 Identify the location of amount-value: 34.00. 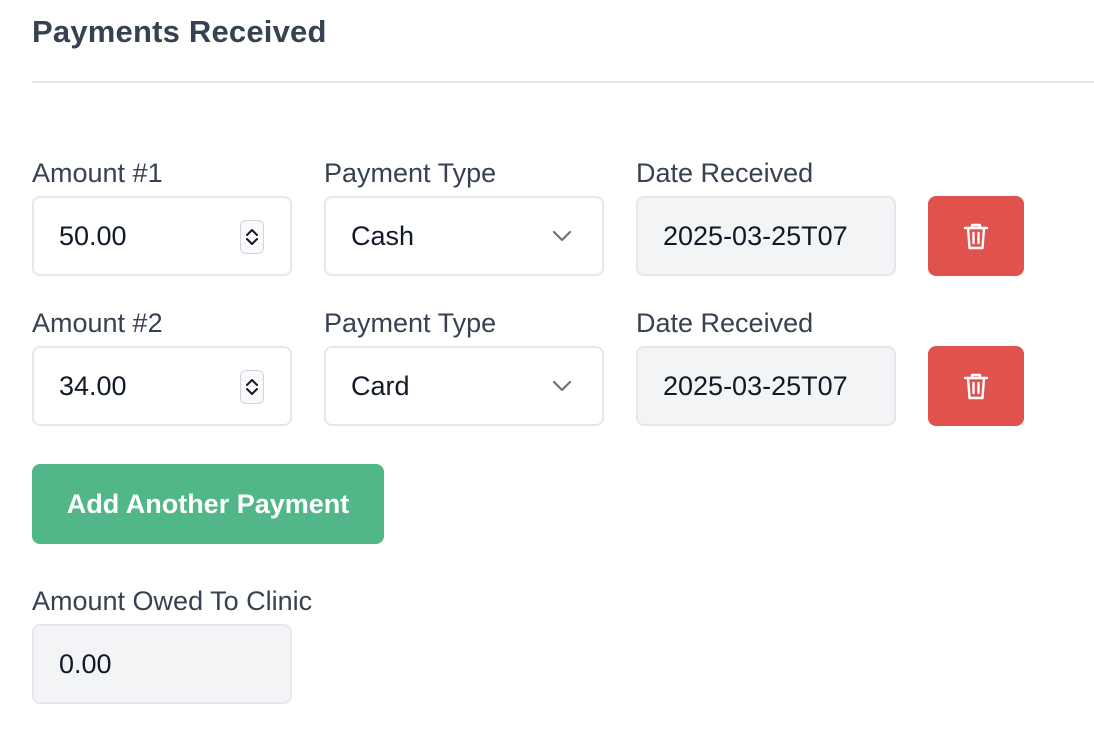
(93, 385).